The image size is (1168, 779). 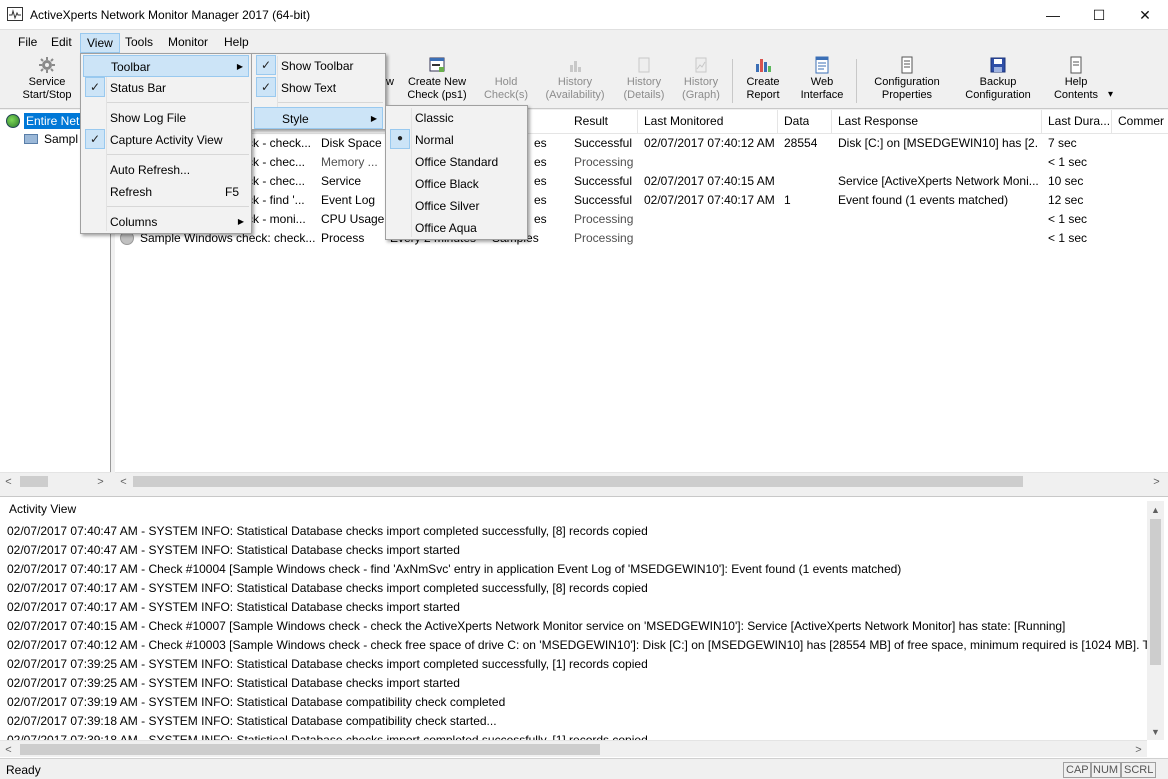 I want to click on help-doc-icon, so click(x=1076, y=65).